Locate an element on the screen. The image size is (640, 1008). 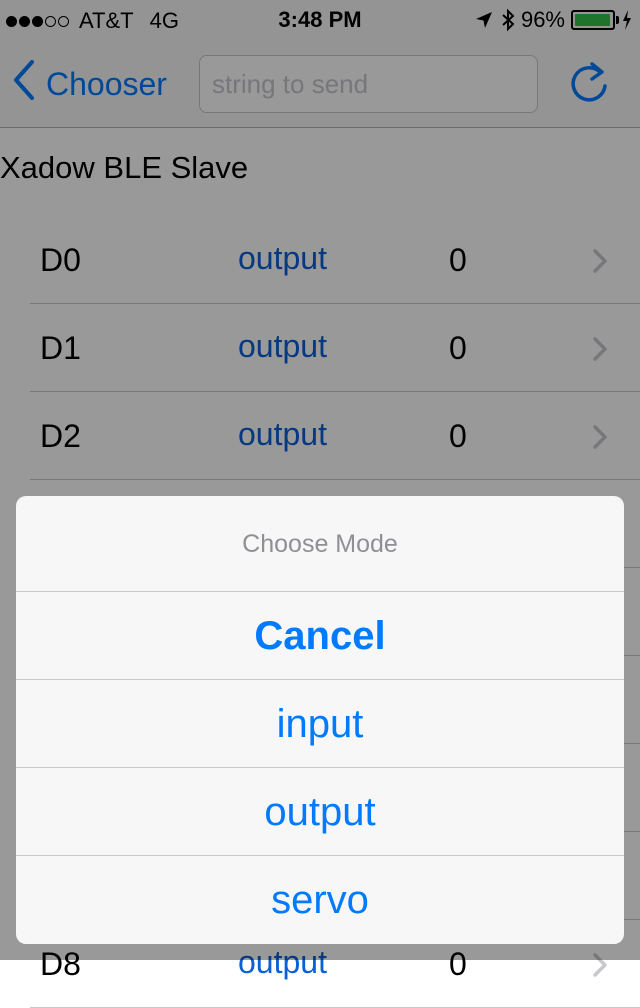
mode-option-servo: servo is located at coordinates (320, 900).